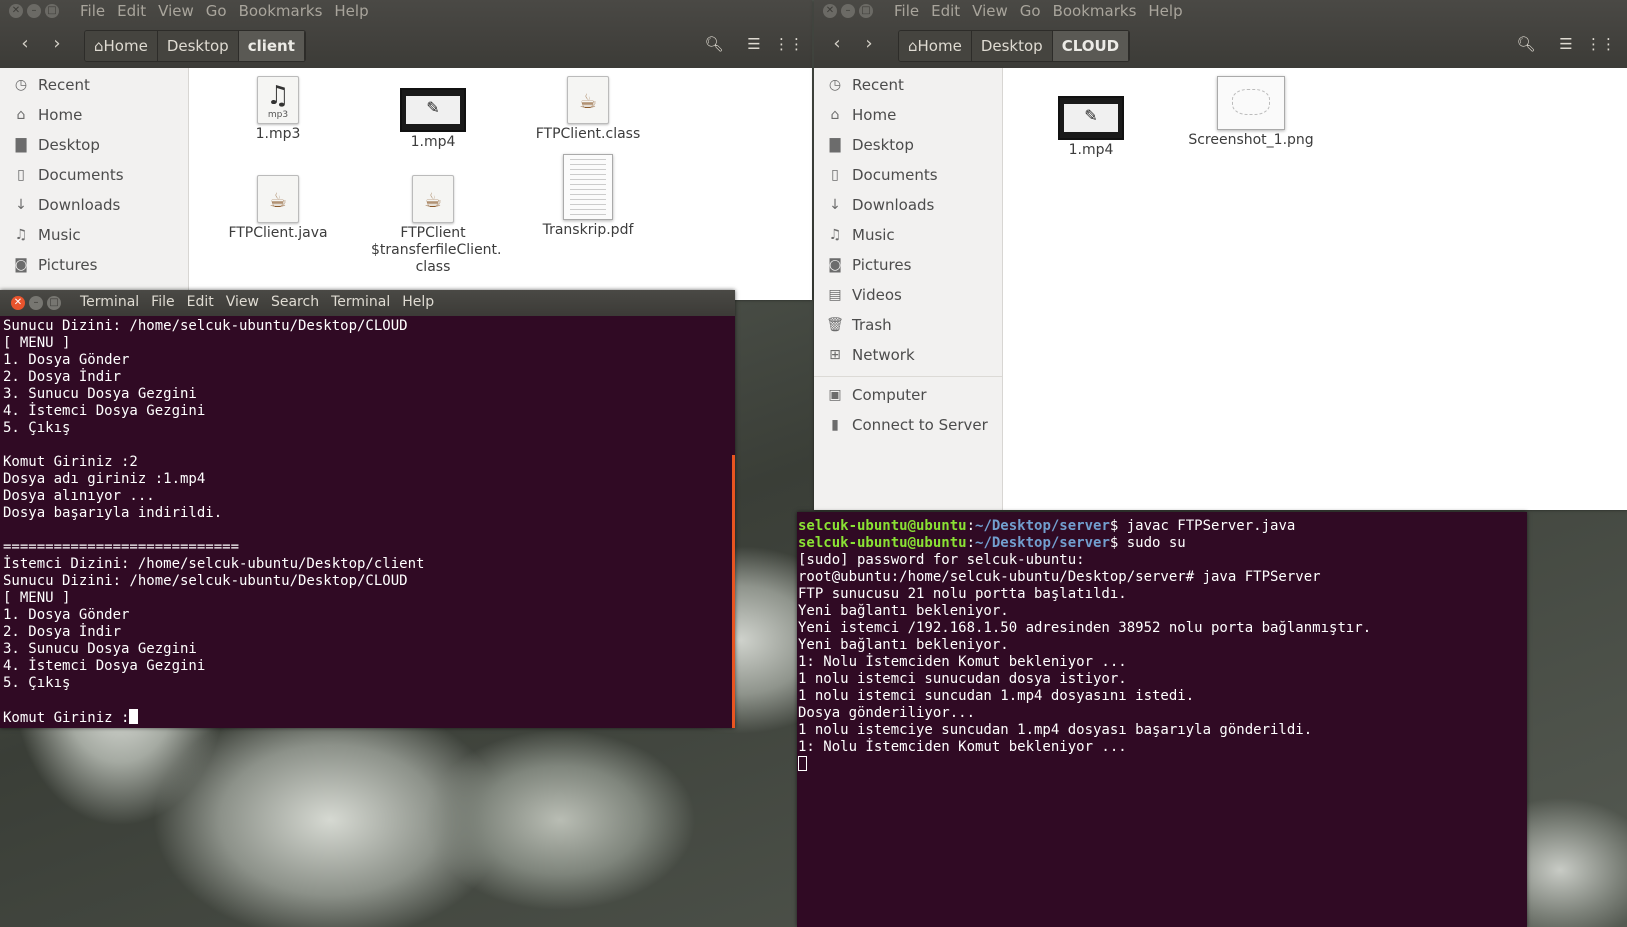 Image resolution: width=1627 pixels, height=927 pixels. What do you see at coordinates (835, 325) in the screenshot?
I see `trash-icon: 🗑︎` at bounding box center [835, 325].